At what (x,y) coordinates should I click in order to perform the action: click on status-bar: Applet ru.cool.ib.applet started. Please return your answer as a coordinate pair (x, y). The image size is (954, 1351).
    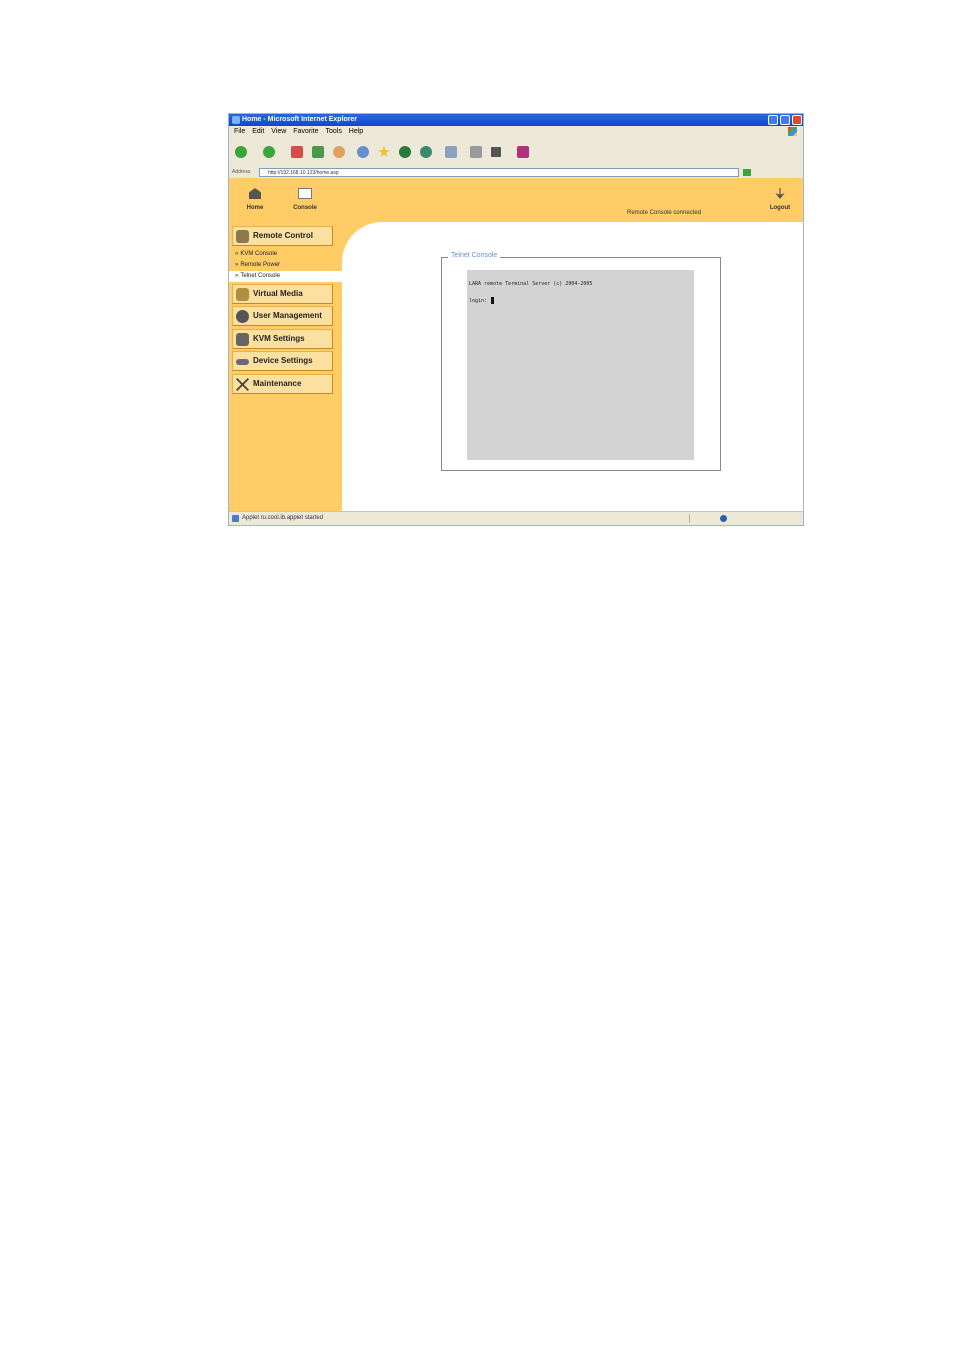
    Looking at the image, I should click on (516, 518).